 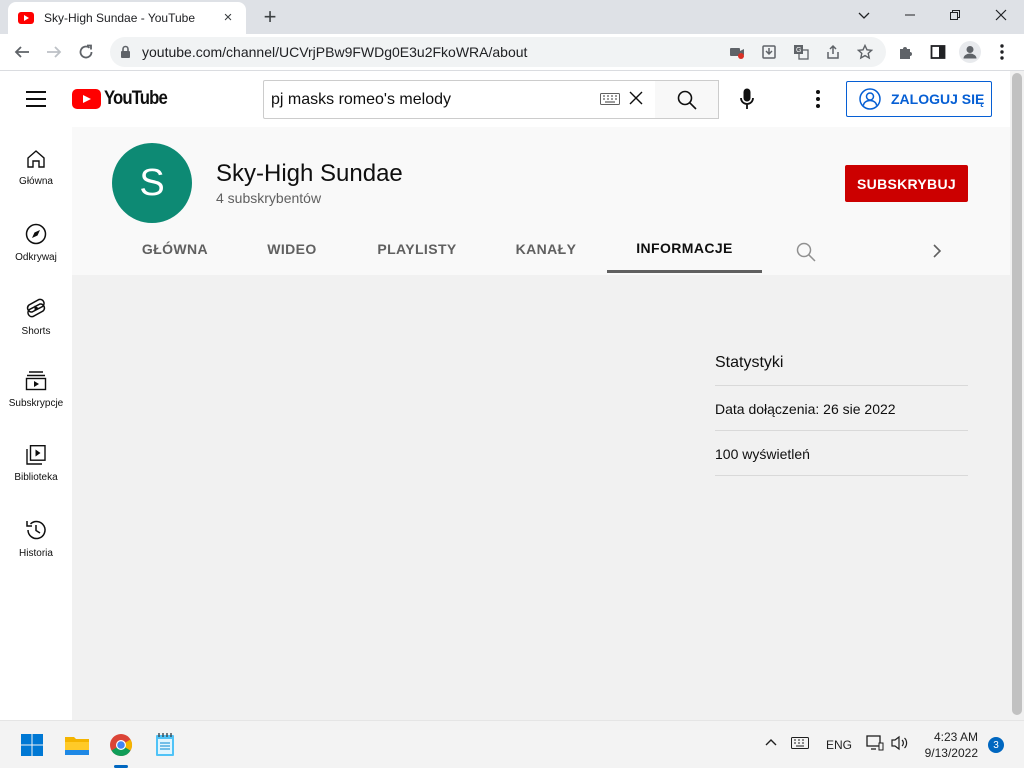 I want to click on library-icon, so click(x=36, y=455).